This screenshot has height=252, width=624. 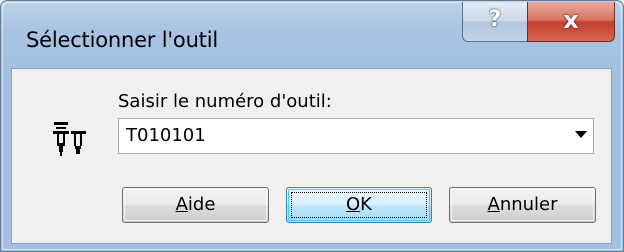 I want to click on annuler-label-rest: nnuler, so click(x=528, y=204).